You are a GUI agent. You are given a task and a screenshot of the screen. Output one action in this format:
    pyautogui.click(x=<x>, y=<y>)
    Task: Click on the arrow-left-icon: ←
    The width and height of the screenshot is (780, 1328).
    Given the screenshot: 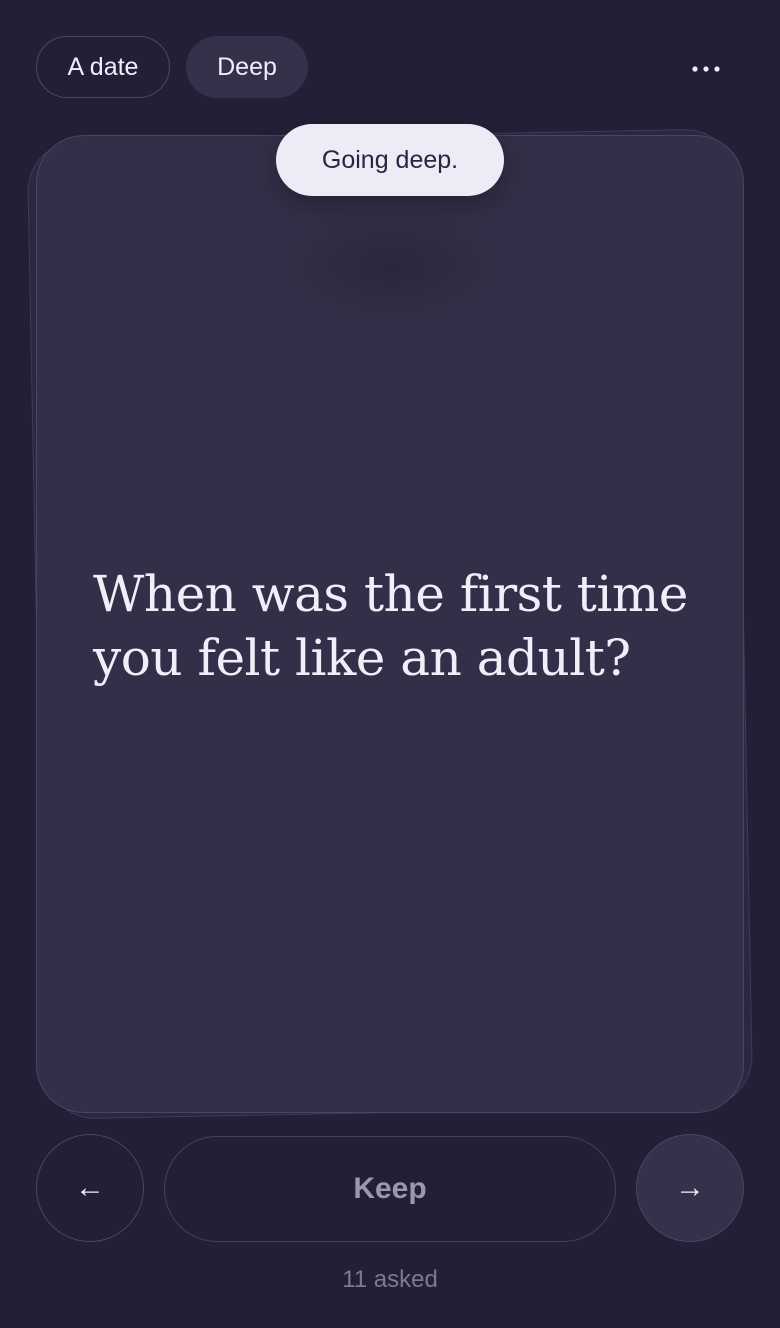 What is the action you would take?
    pyautogui.click(x=90, y=1187)
    